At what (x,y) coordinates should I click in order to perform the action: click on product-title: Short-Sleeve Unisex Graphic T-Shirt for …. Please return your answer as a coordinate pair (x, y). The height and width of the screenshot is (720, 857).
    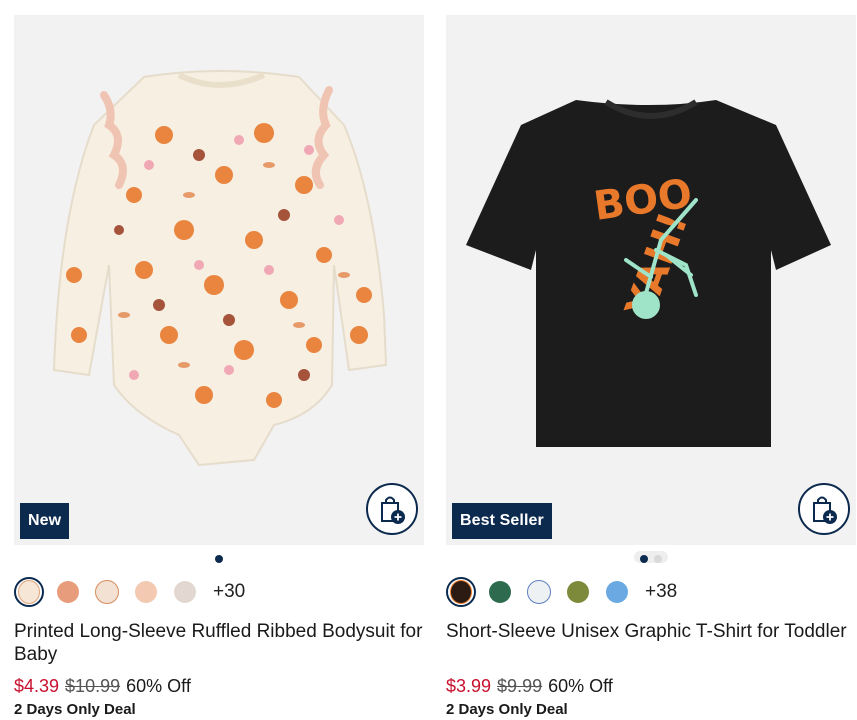
    Looking at the image, I should click on (651, 631).